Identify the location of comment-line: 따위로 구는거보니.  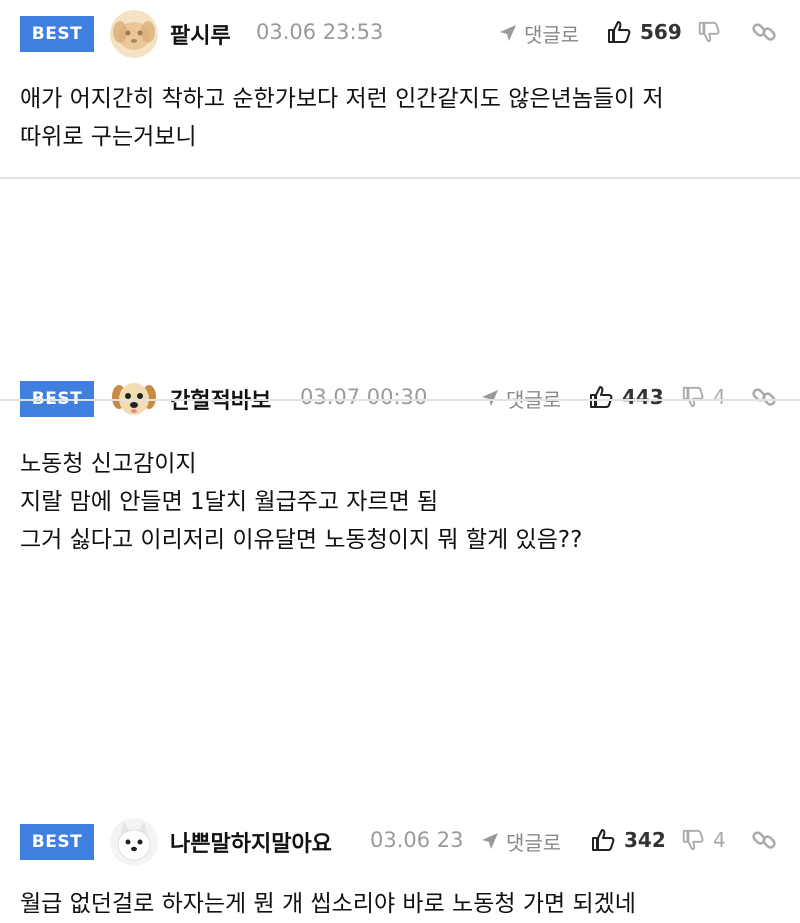
(108, 137).